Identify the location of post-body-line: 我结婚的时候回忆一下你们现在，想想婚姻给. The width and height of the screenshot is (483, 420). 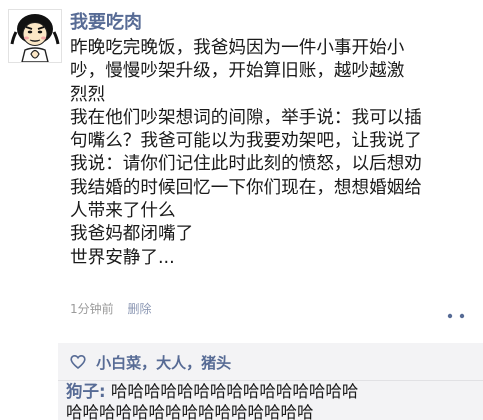
(246, 187).